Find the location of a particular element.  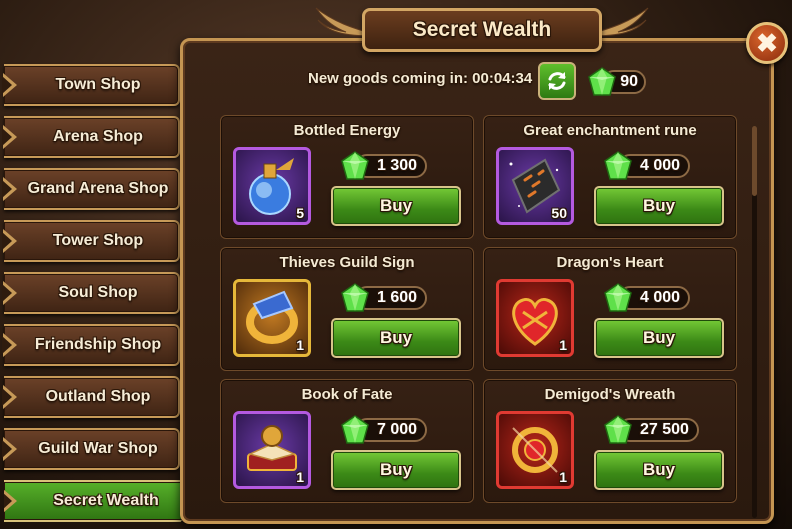

sidebar-item-label: Arena Shop is located at coordinates (98, 136).